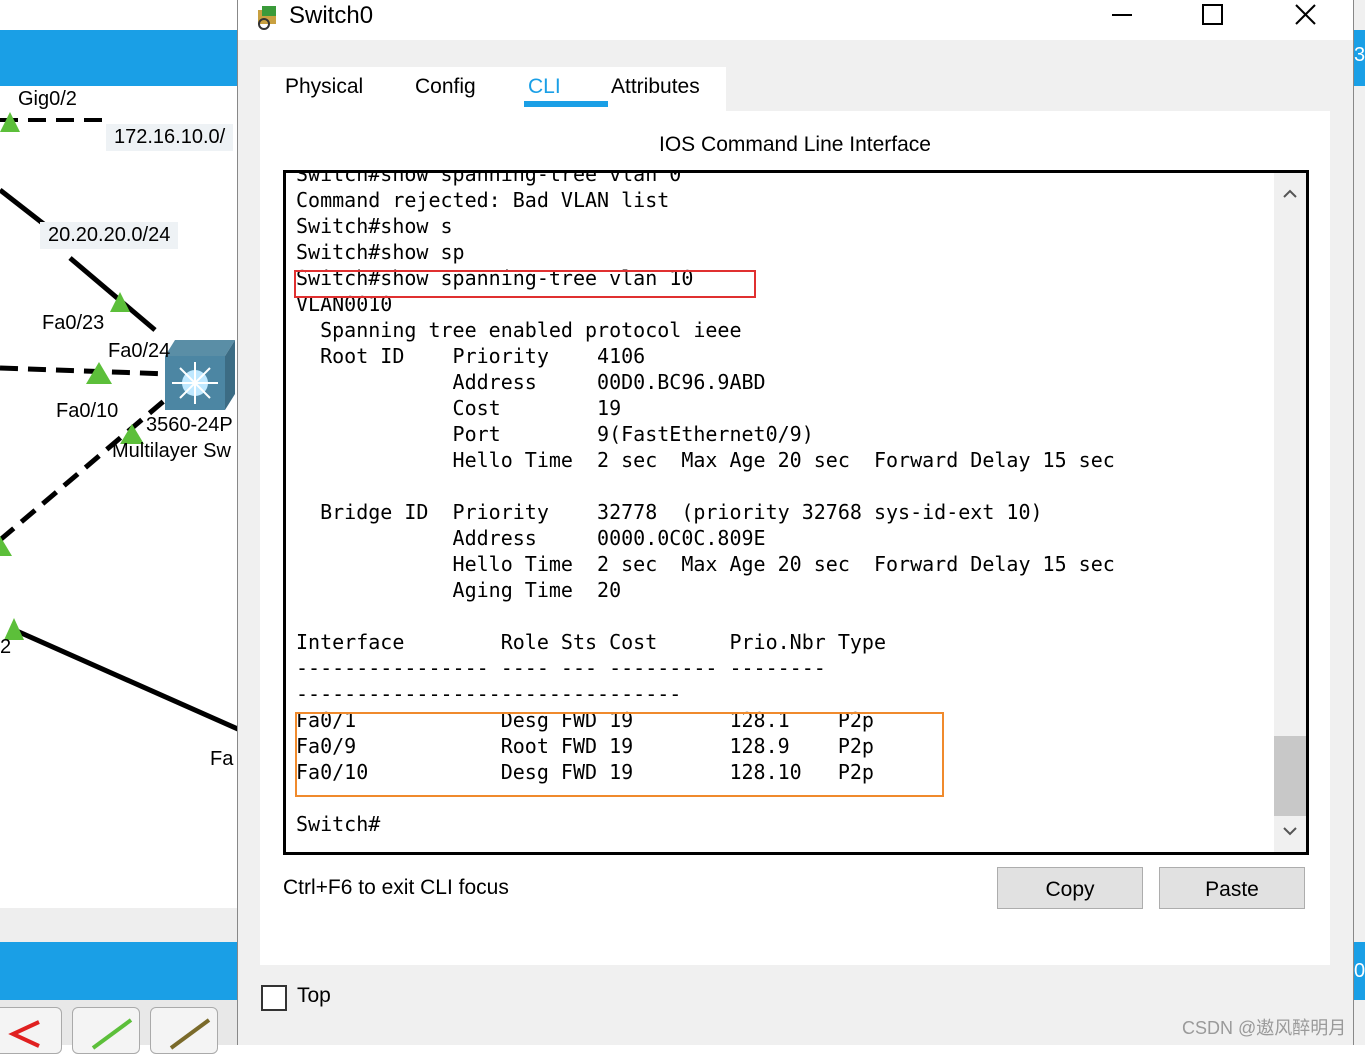 This screenshot has height=1058, width=1365. What do you see at coordinates (795, 20) in the screenshot?
I see `title-bar: Switch0` at bounding box center [795, 20].